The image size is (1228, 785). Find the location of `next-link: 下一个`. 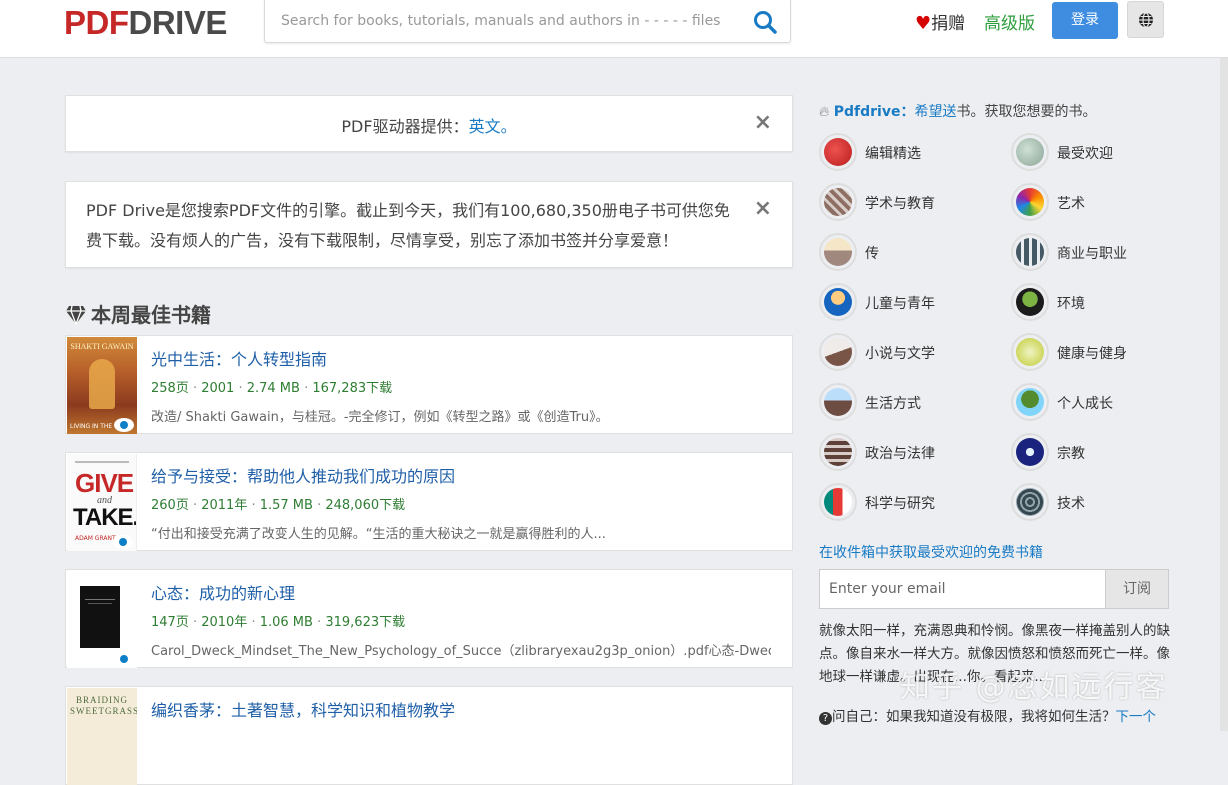

next-link: 下一个 is located at coordinates (1136, 717).